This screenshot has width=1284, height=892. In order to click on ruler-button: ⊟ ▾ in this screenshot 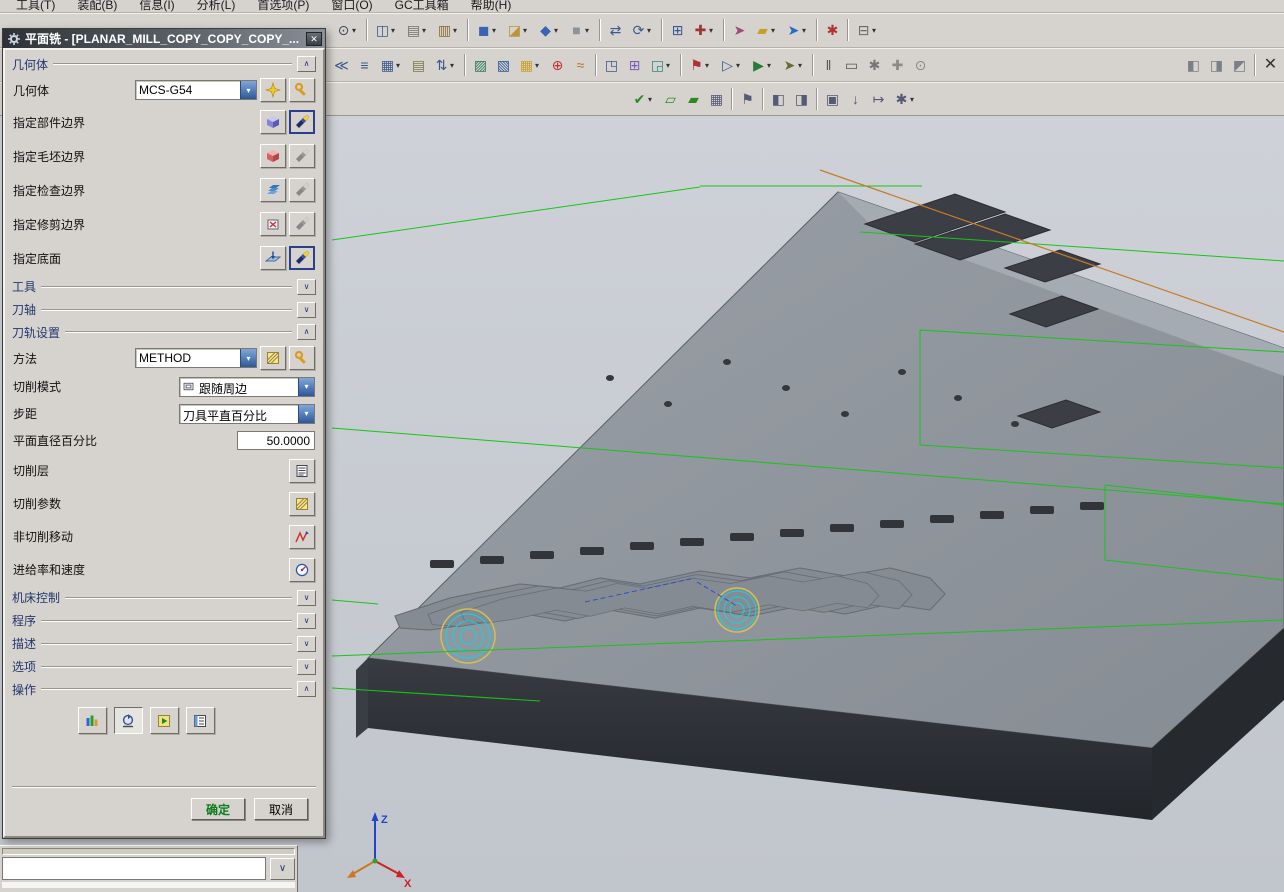, I will do `click(867, 30)`.